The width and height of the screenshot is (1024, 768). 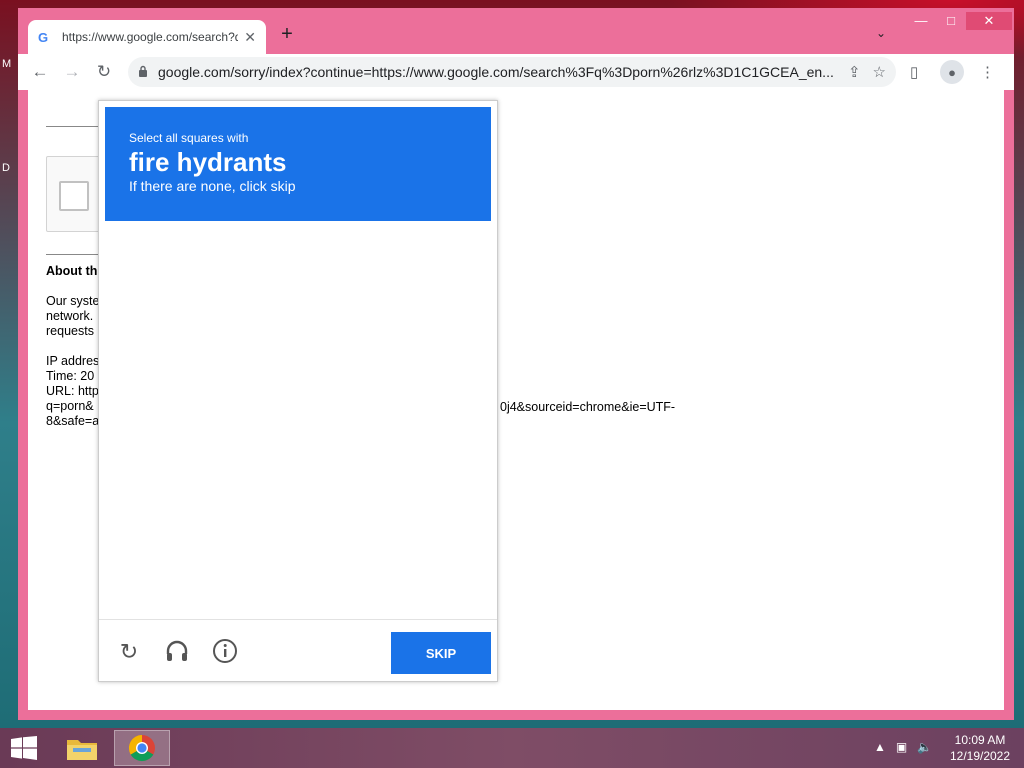 I want to click on system-tray: ▲ ▣ 🔈, so click(x=903, y=747).